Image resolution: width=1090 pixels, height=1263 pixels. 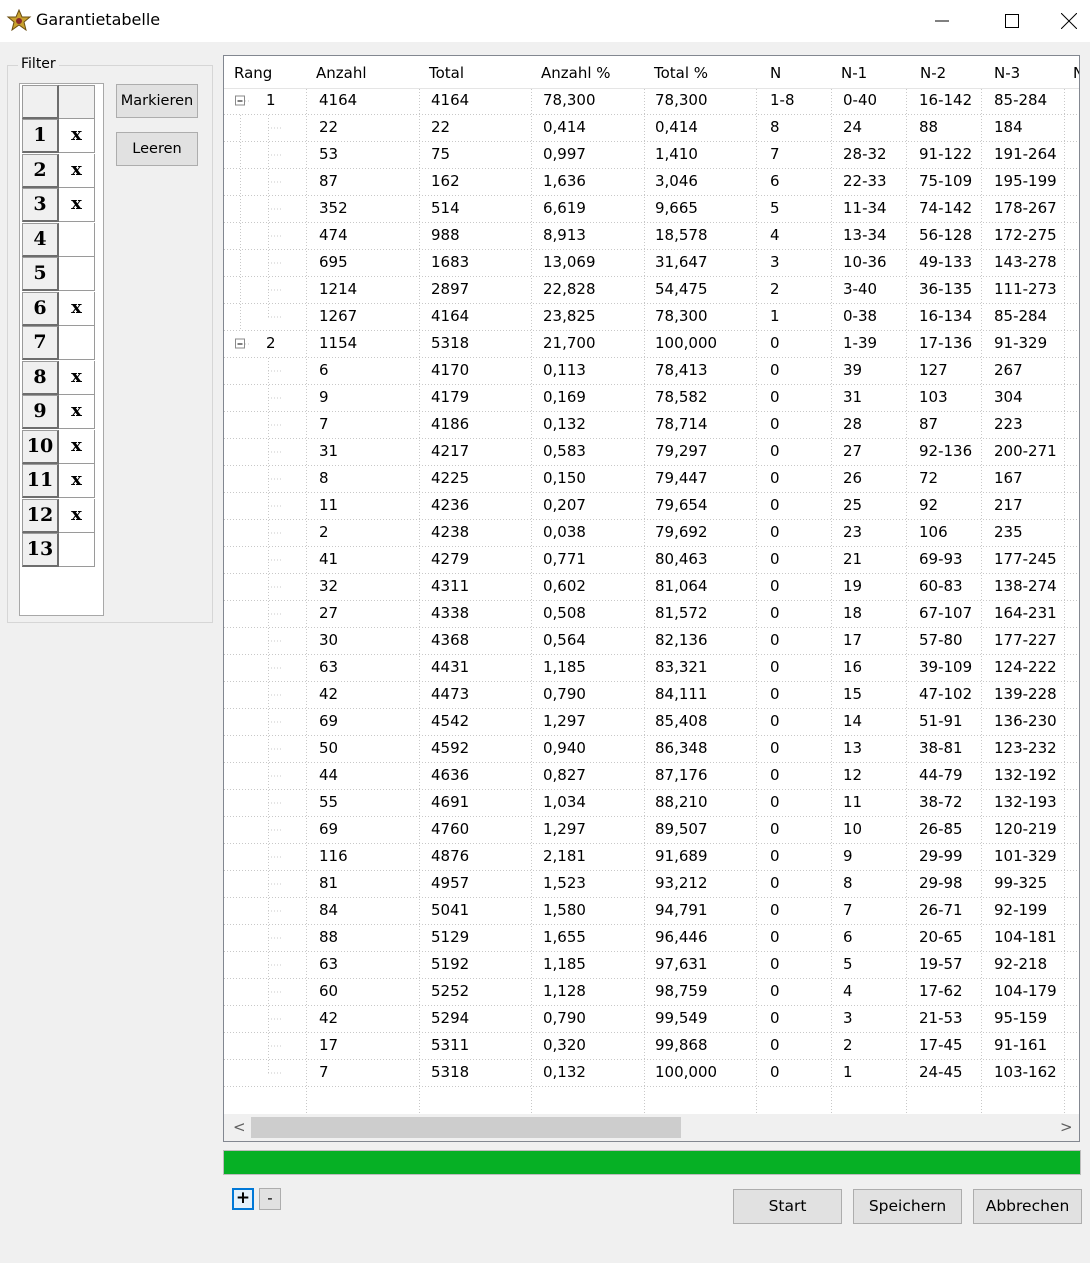 I want to click on table-cell: 4542, so click(x=450, y=721).